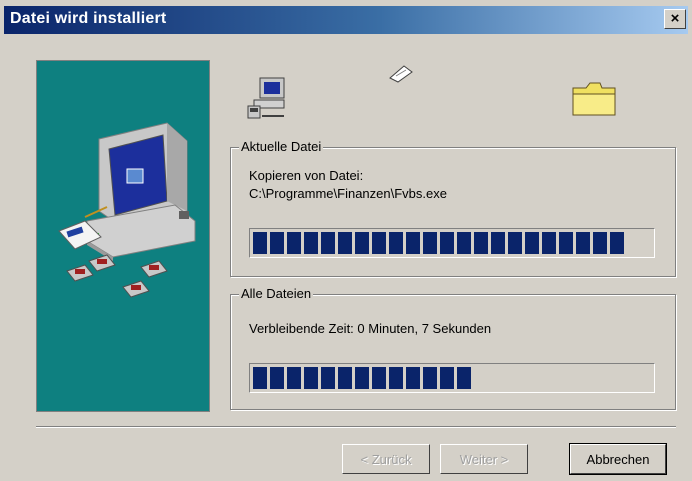 The height and width of the screenshot is (481, 692). What do you see at coordinates (346, 20) in the screenshot?
I see `title-bar: Datei wird installiert ×` at bounding box center [346, 20].